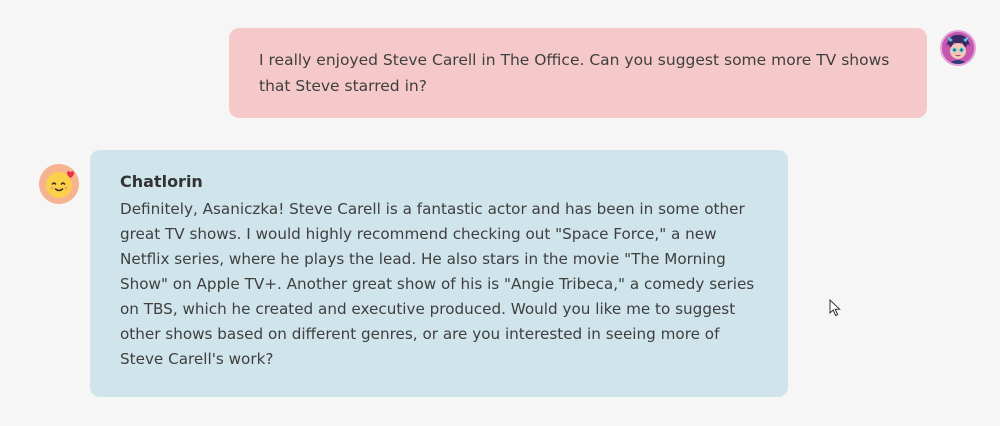  I want to click on user-avatar-illustration, so click(958, 48).